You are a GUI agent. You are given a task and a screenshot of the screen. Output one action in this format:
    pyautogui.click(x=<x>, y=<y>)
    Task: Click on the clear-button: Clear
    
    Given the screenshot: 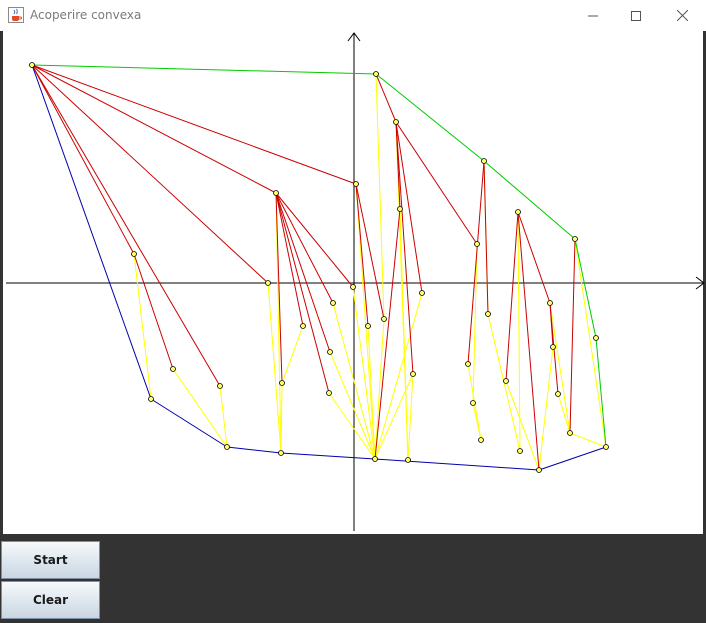 What is the action you would take?
    pyautogui.click(x=50, y=600)
    